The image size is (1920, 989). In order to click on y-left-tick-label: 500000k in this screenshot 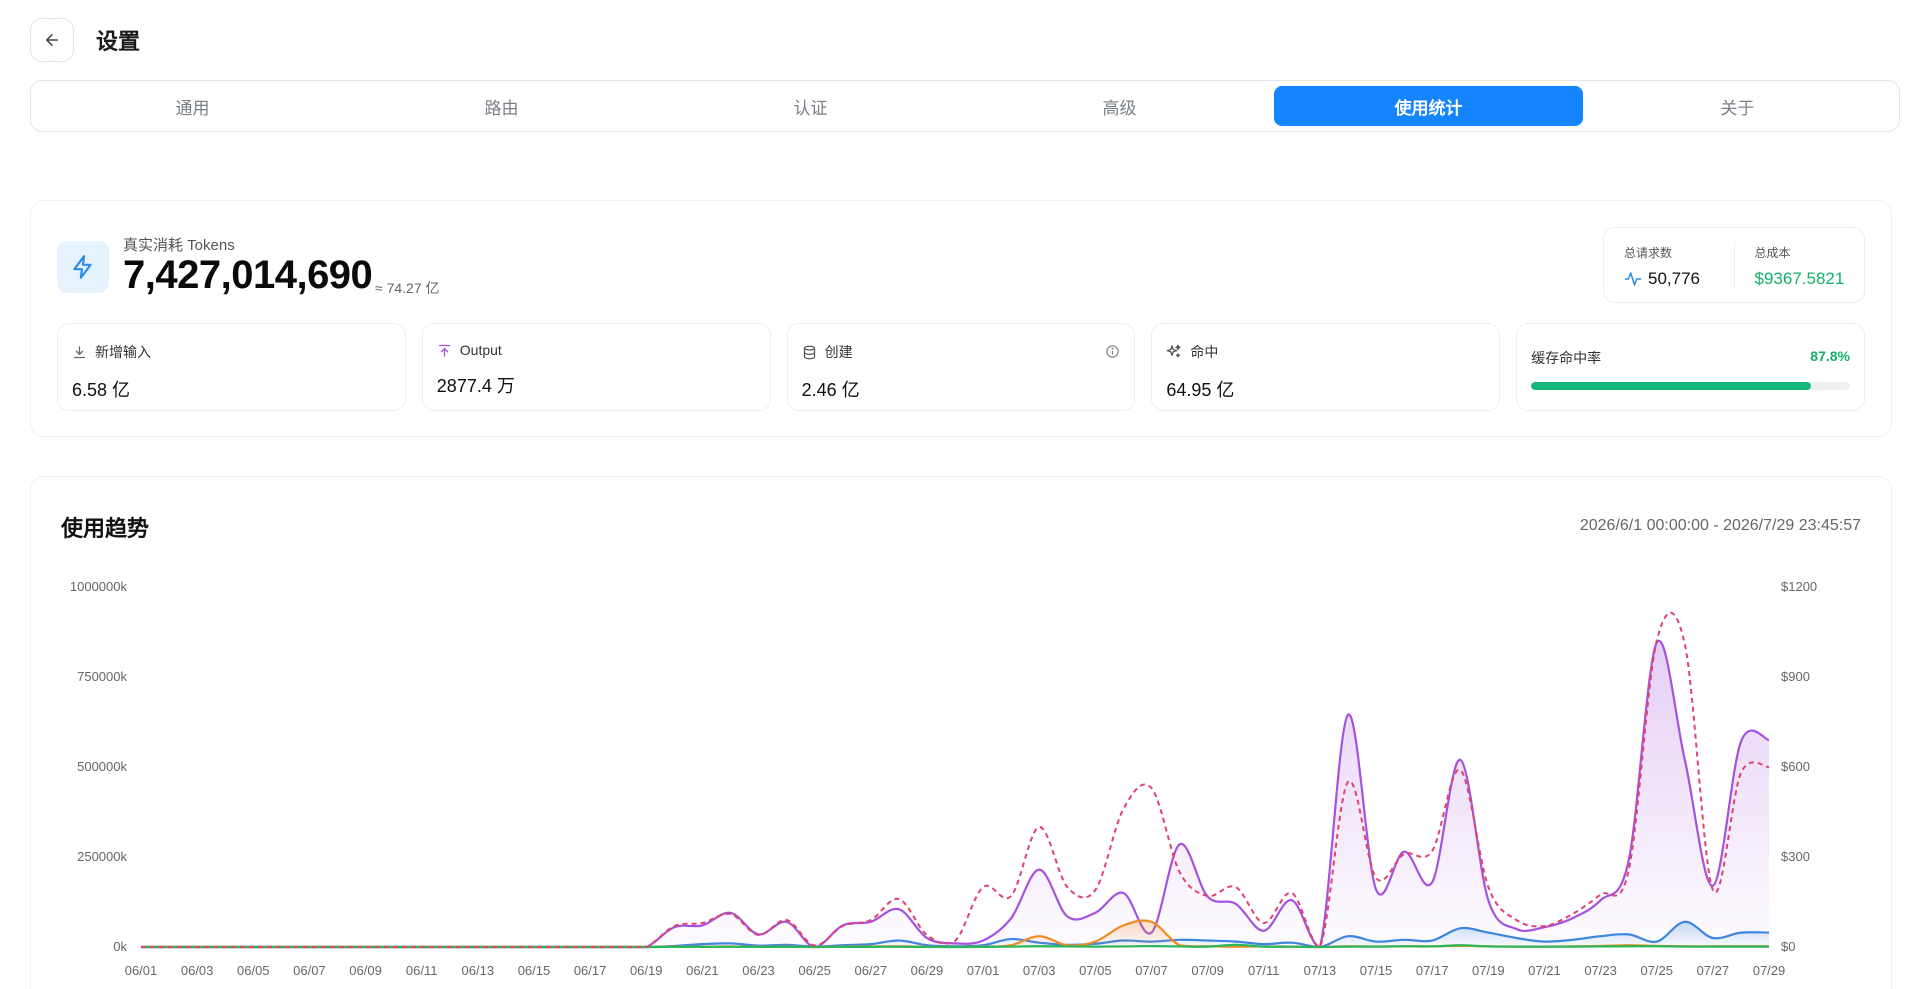, I will do `click(102, 766)`.